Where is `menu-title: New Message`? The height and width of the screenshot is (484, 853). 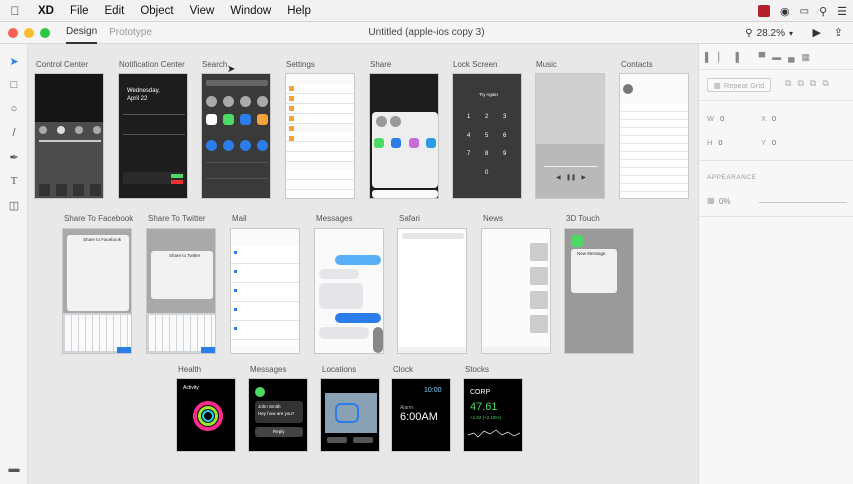
menu-title: New Message is located at coordinates (591, 253).